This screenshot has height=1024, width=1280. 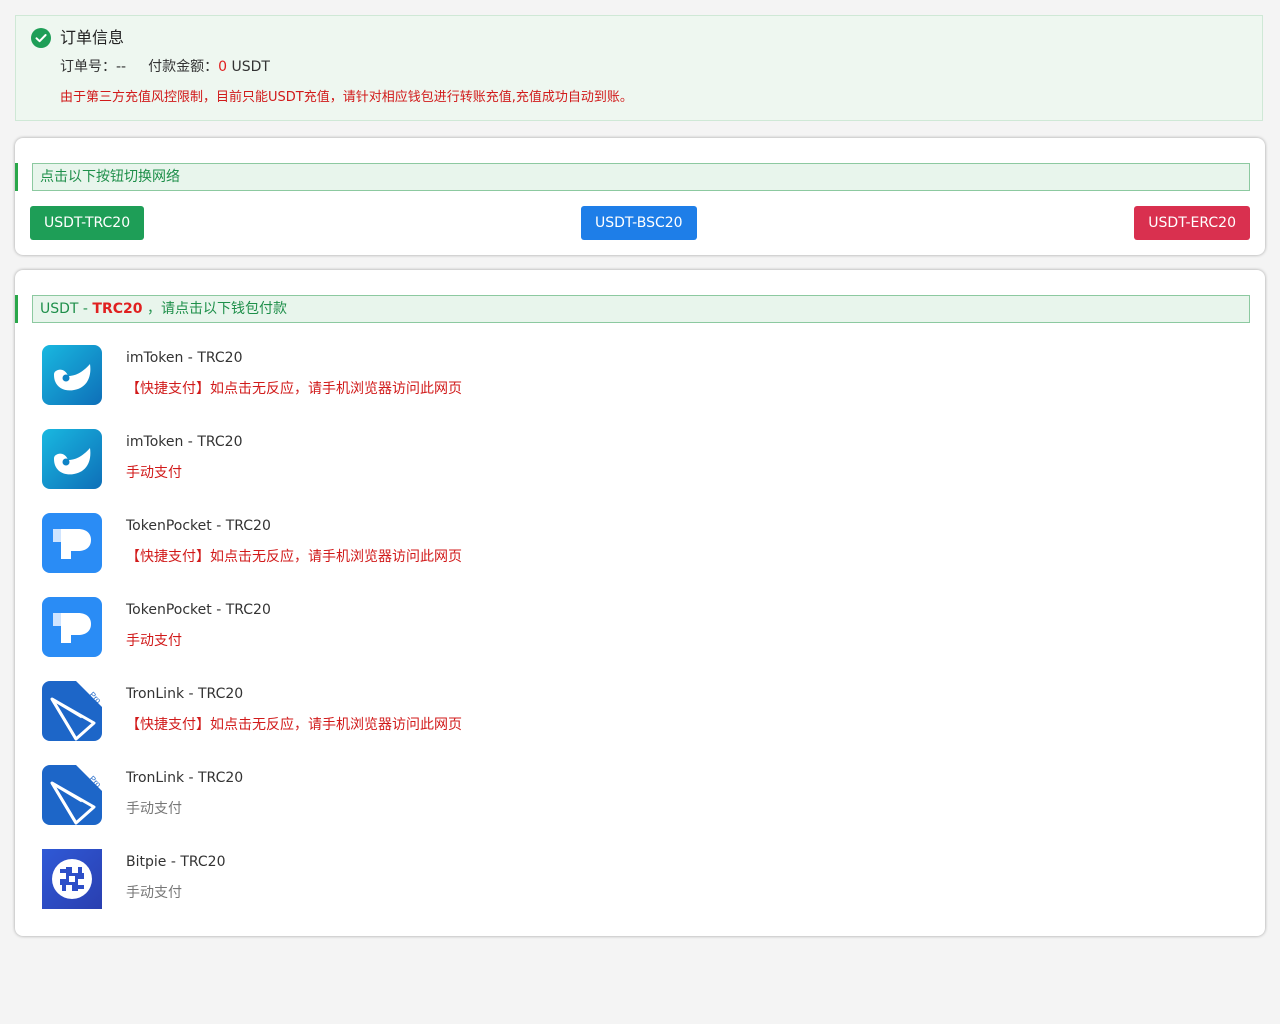 I want to click on usdt-erc20-button: USDT-ERC20, so click(x=1192, y=223).